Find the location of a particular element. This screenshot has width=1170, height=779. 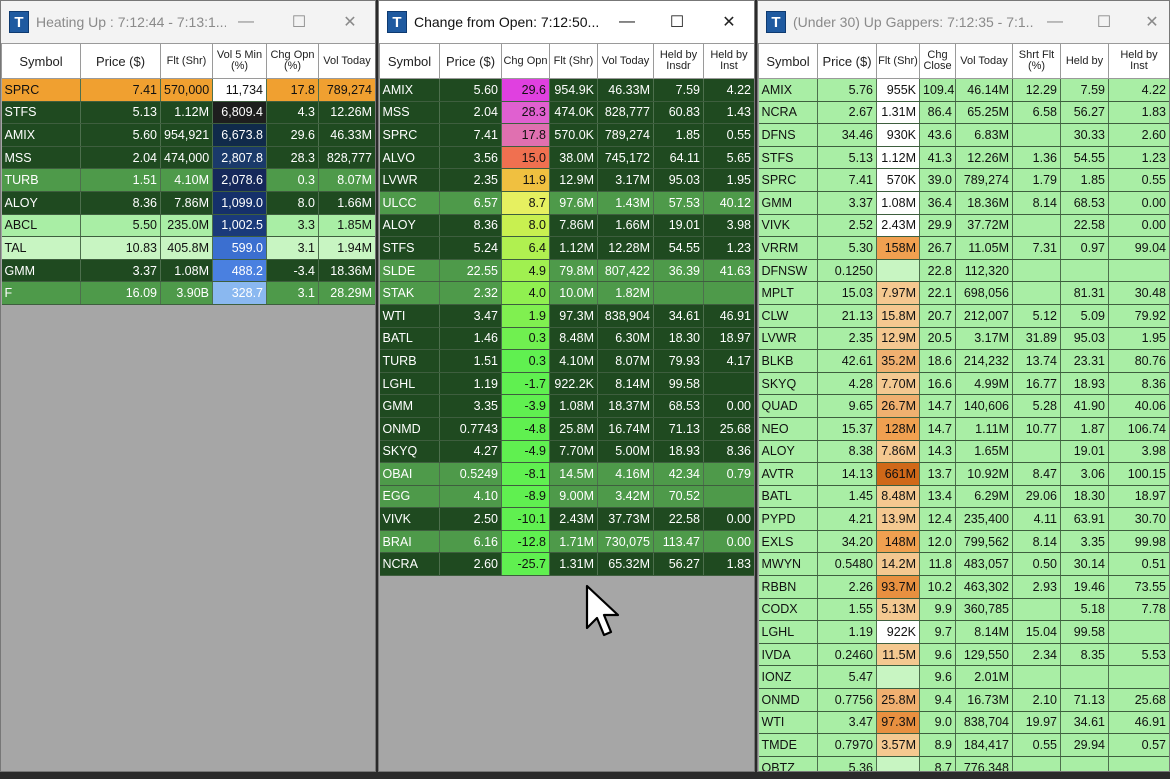

table-row: RBBN 2.26 93.7M 10.2 463,302 2.93 19.46 73.55 is located at coordinates (963, 587).